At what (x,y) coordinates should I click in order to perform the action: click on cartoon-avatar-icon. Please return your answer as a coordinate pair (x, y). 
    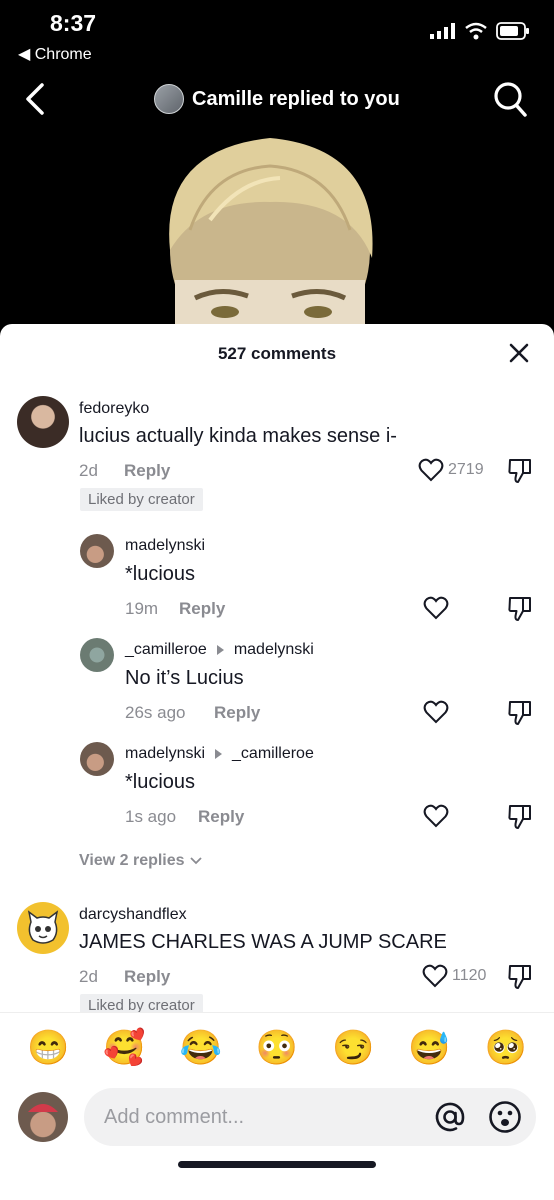
    Looking at the image, I should click on (43, 927).